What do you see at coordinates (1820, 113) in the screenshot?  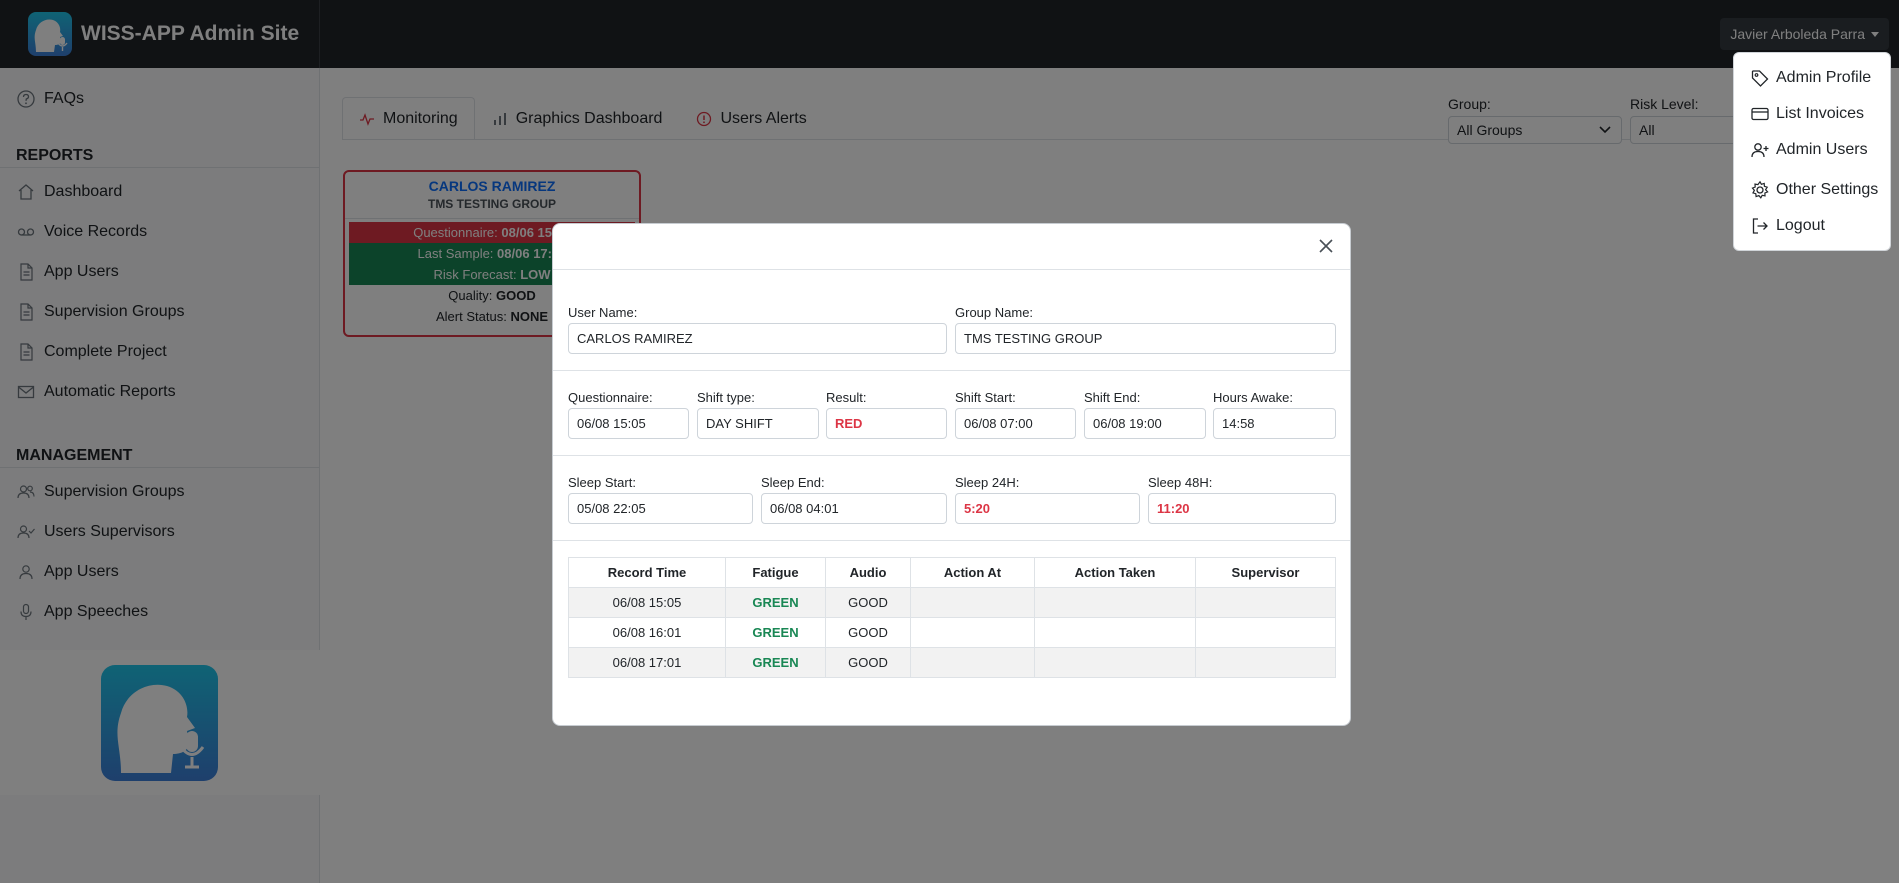 I see `menu-item-label: List Invoices` at bounding box center [1820, 113].